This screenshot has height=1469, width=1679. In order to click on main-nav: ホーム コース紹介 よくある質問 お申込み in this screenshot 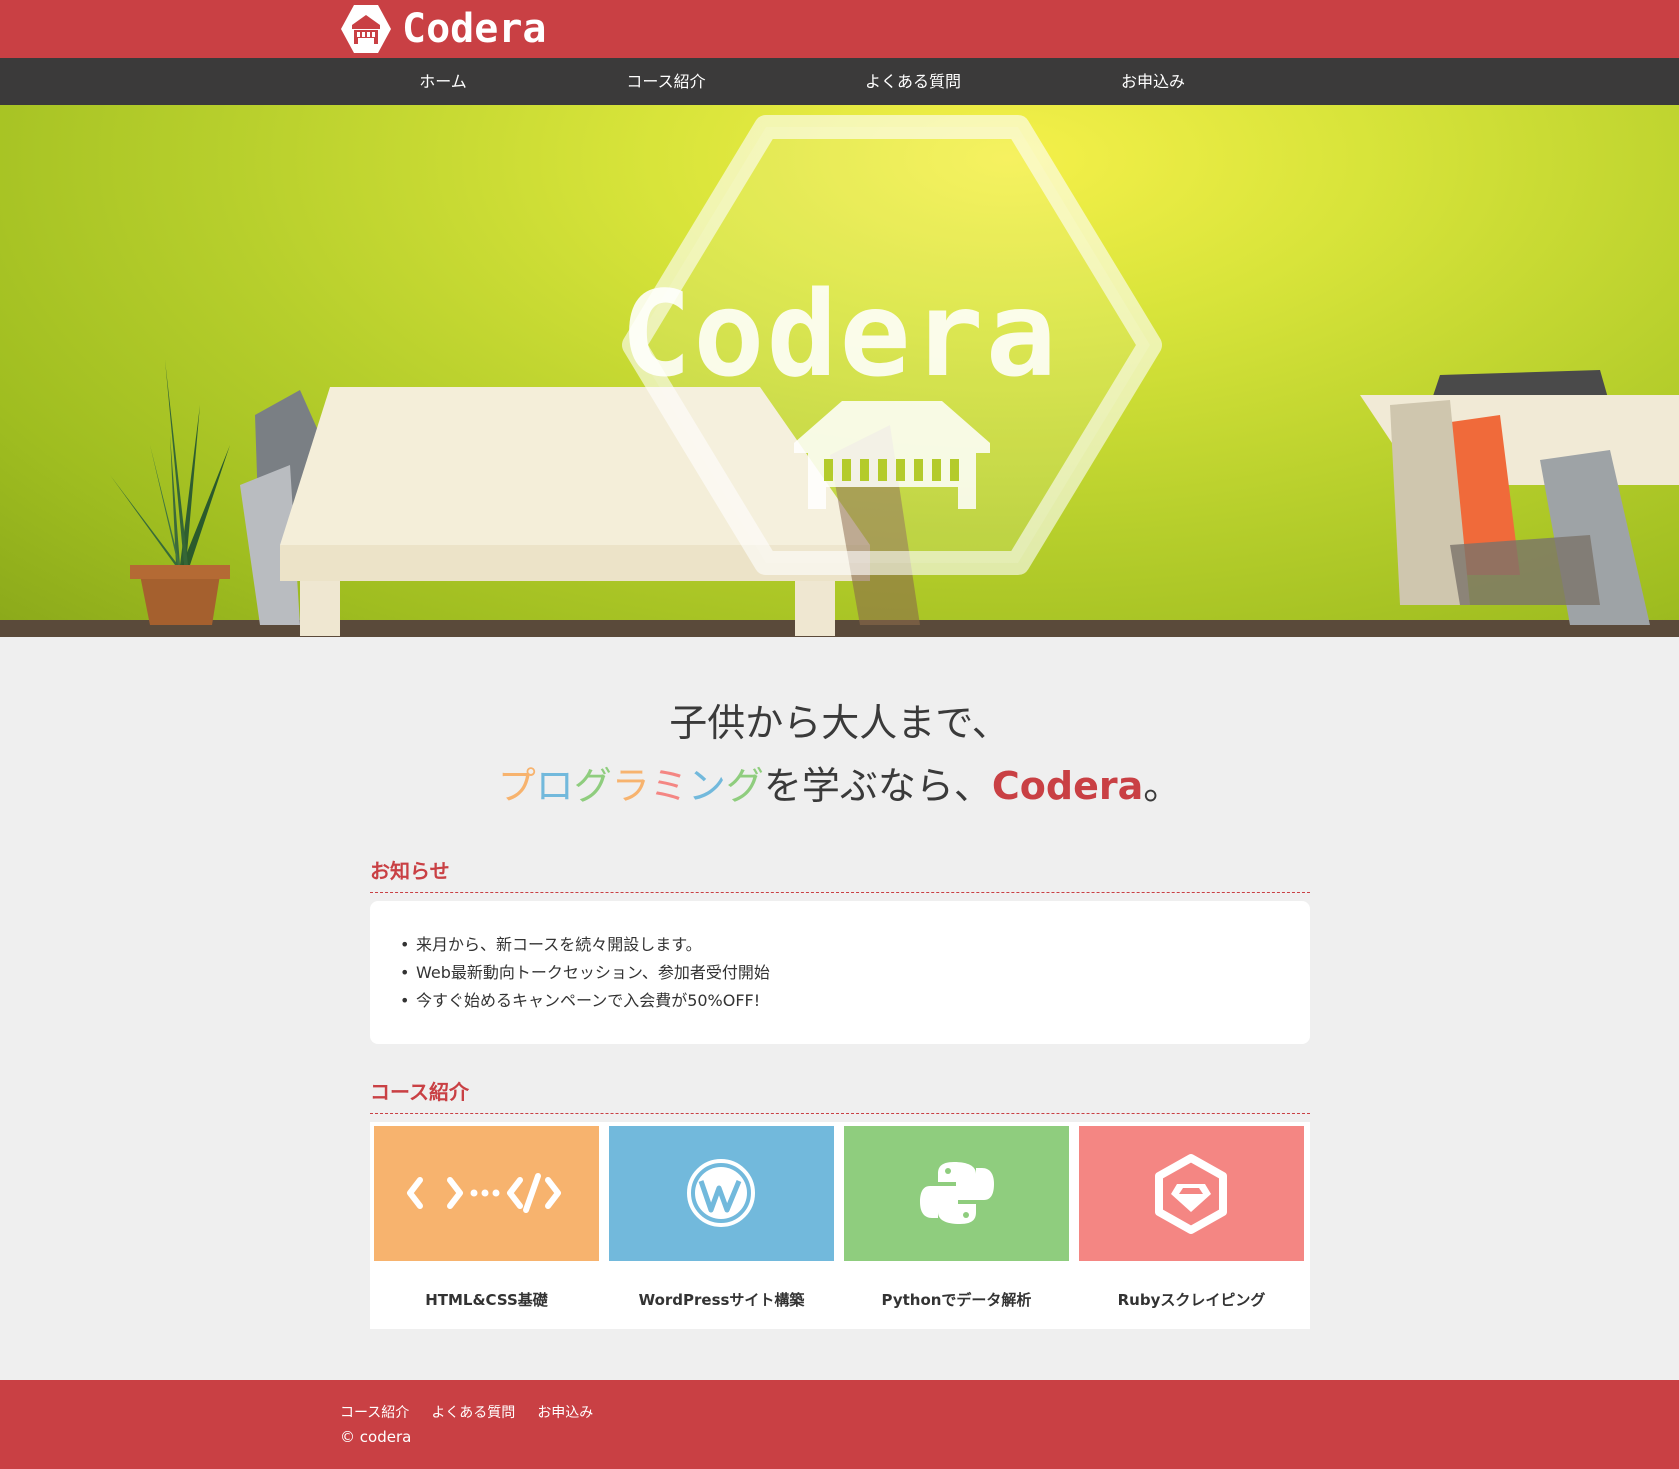, I will do `click(839, 81)`.